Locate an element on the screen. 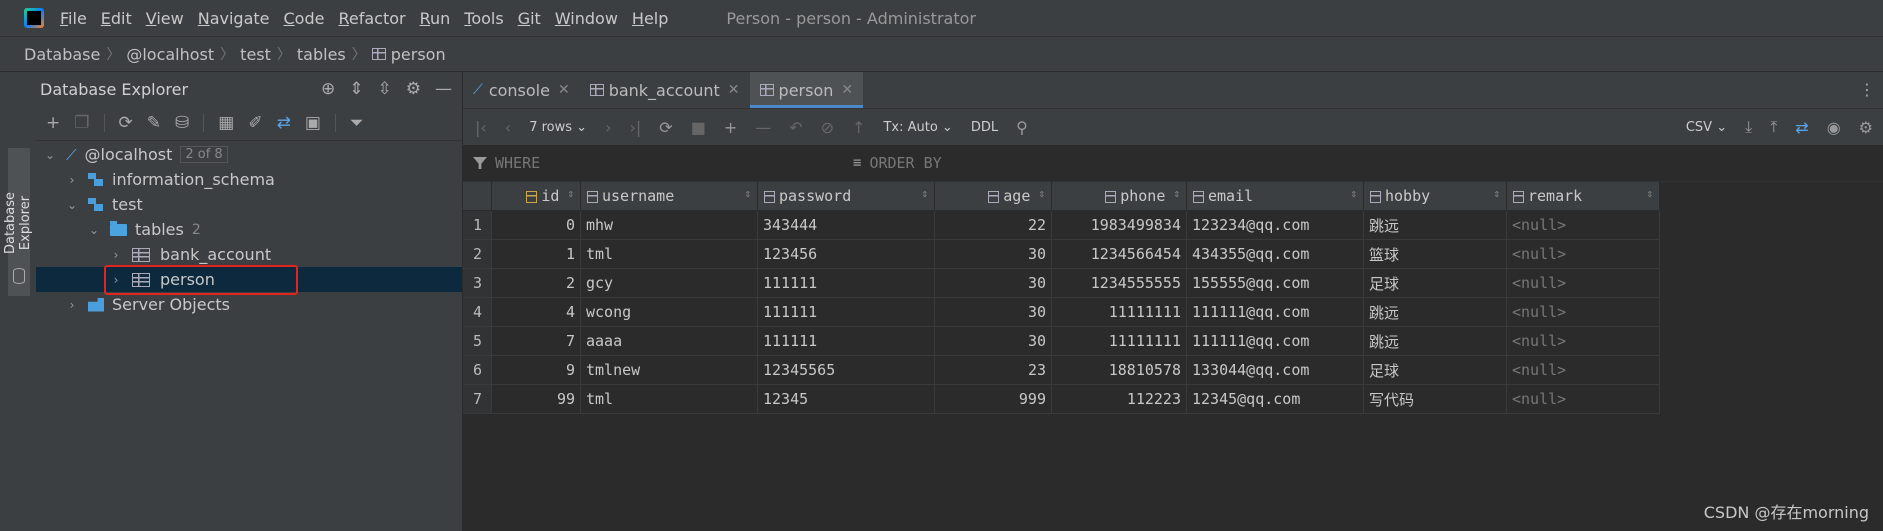 This screenshot has width=1883, height=531. revert-all-icon: ⊘ is located at coordinates (827, 127).